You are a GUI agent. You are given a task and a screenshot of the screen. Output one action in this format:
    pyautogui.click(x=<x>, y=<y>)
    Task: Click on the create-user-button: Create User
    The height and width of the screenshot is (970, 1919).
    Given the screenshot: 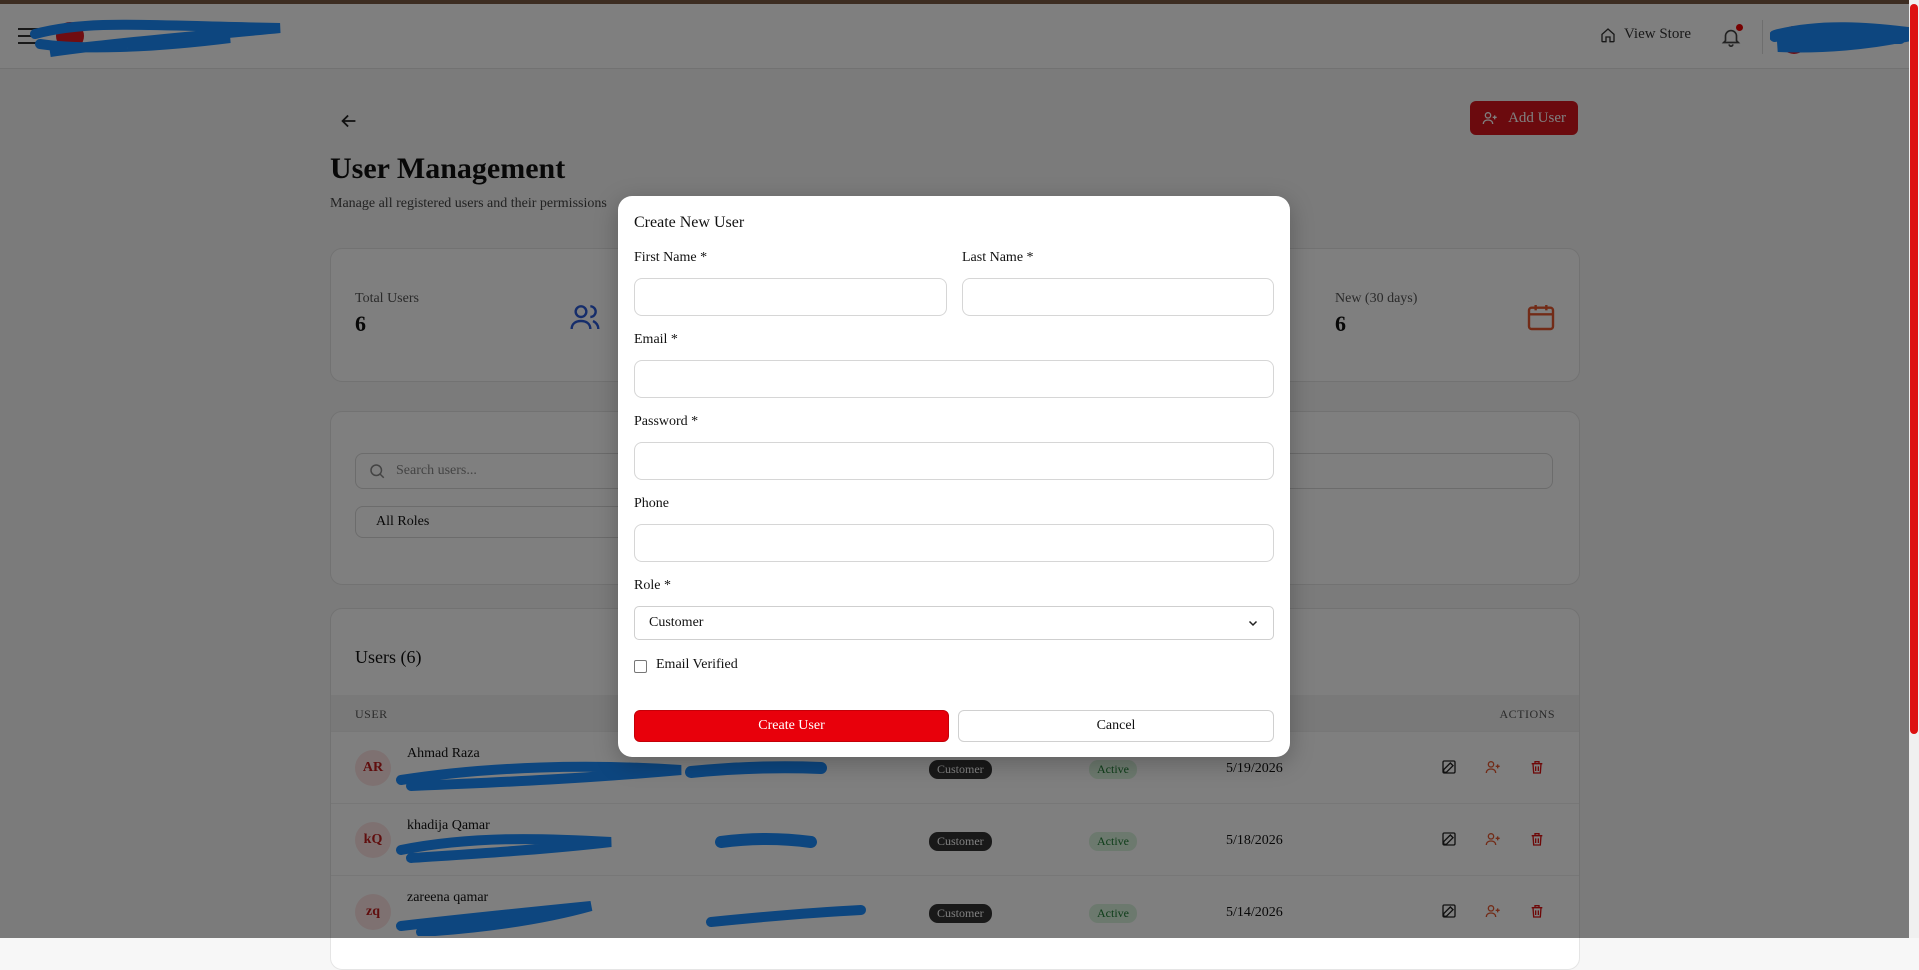 What is the action you would take?
    pyautogui.click(x=791, y=726)
    